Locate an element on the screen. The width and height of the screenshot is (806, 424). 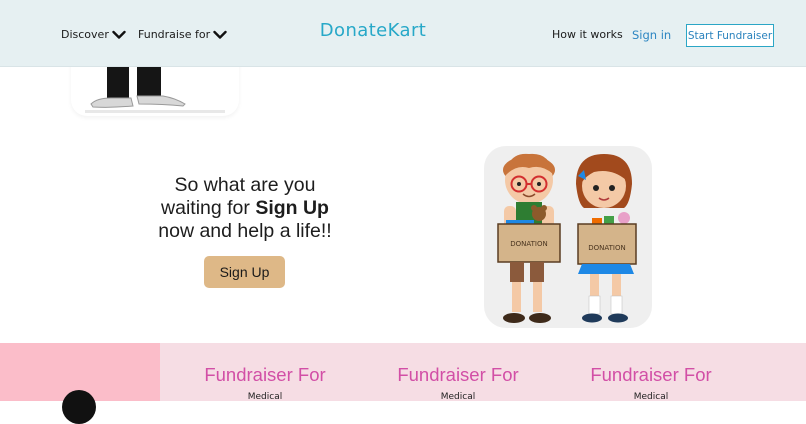
donation-kids-illustration: DONATION DONATION is located at coordinates (568, 237).